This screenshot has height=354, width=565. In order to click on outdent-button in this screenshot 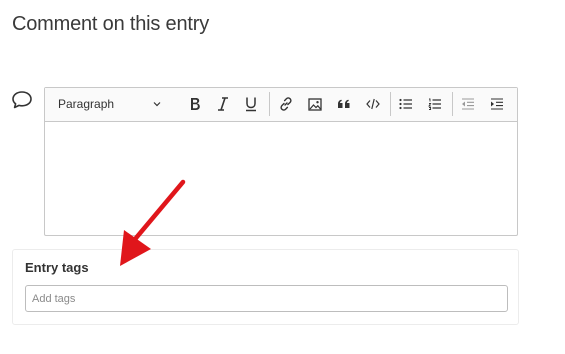, I will do `click(468, 104)`.